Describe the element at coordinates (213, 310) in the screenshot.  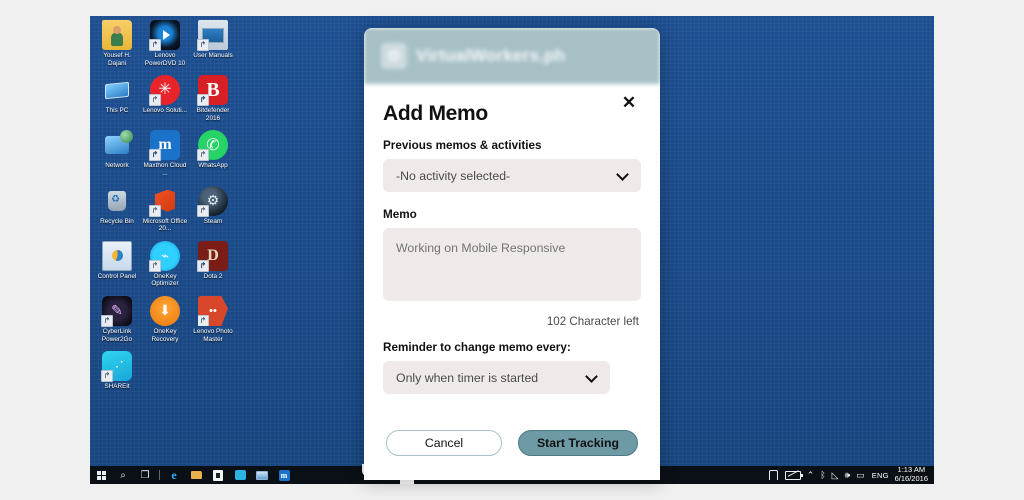
I see `desktop-icon-art: ••` at that location.